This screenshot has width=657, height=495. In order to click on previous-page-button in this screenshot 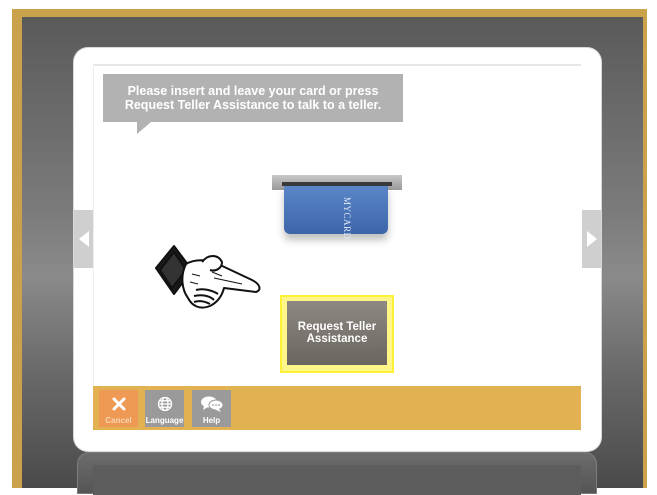, I will do `click(83, 239)`.